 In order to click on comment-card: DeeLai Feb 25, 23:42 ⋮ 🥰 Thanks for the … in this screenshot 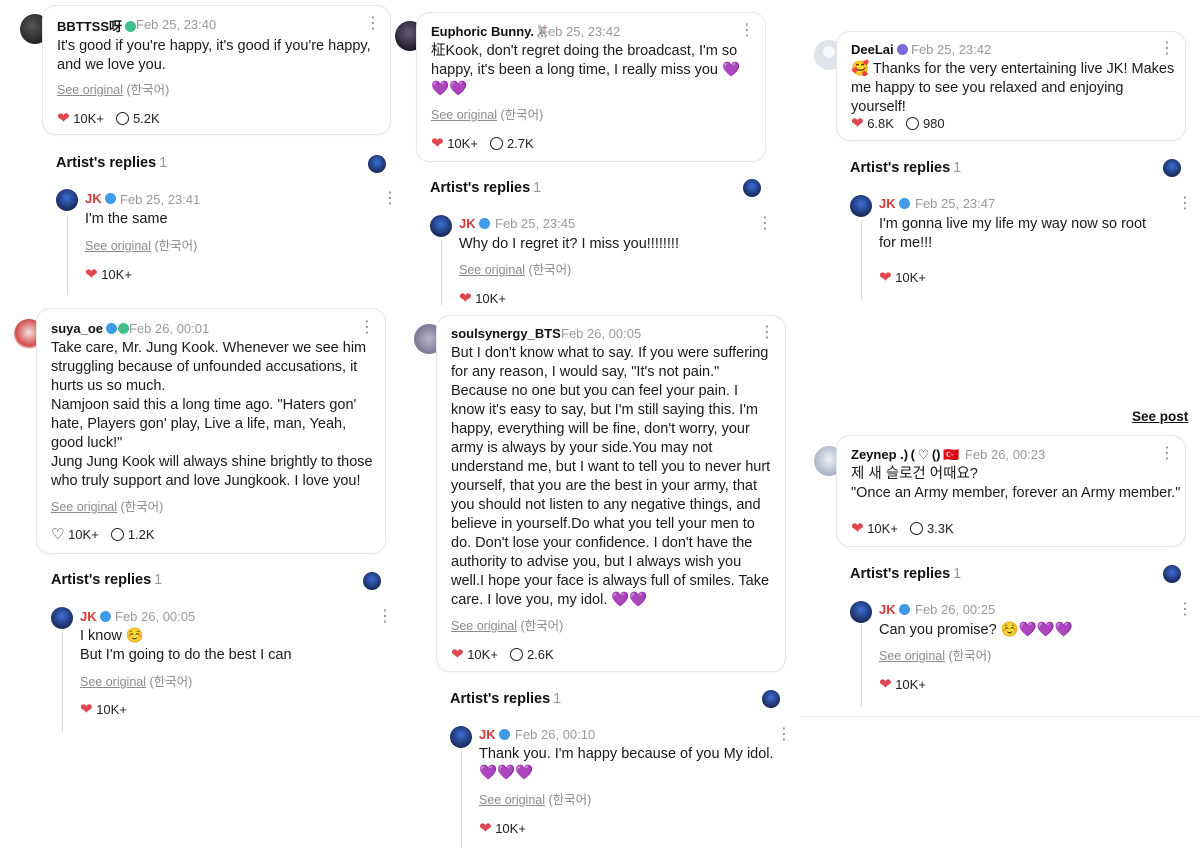, I will do `click(1011, 86)`.